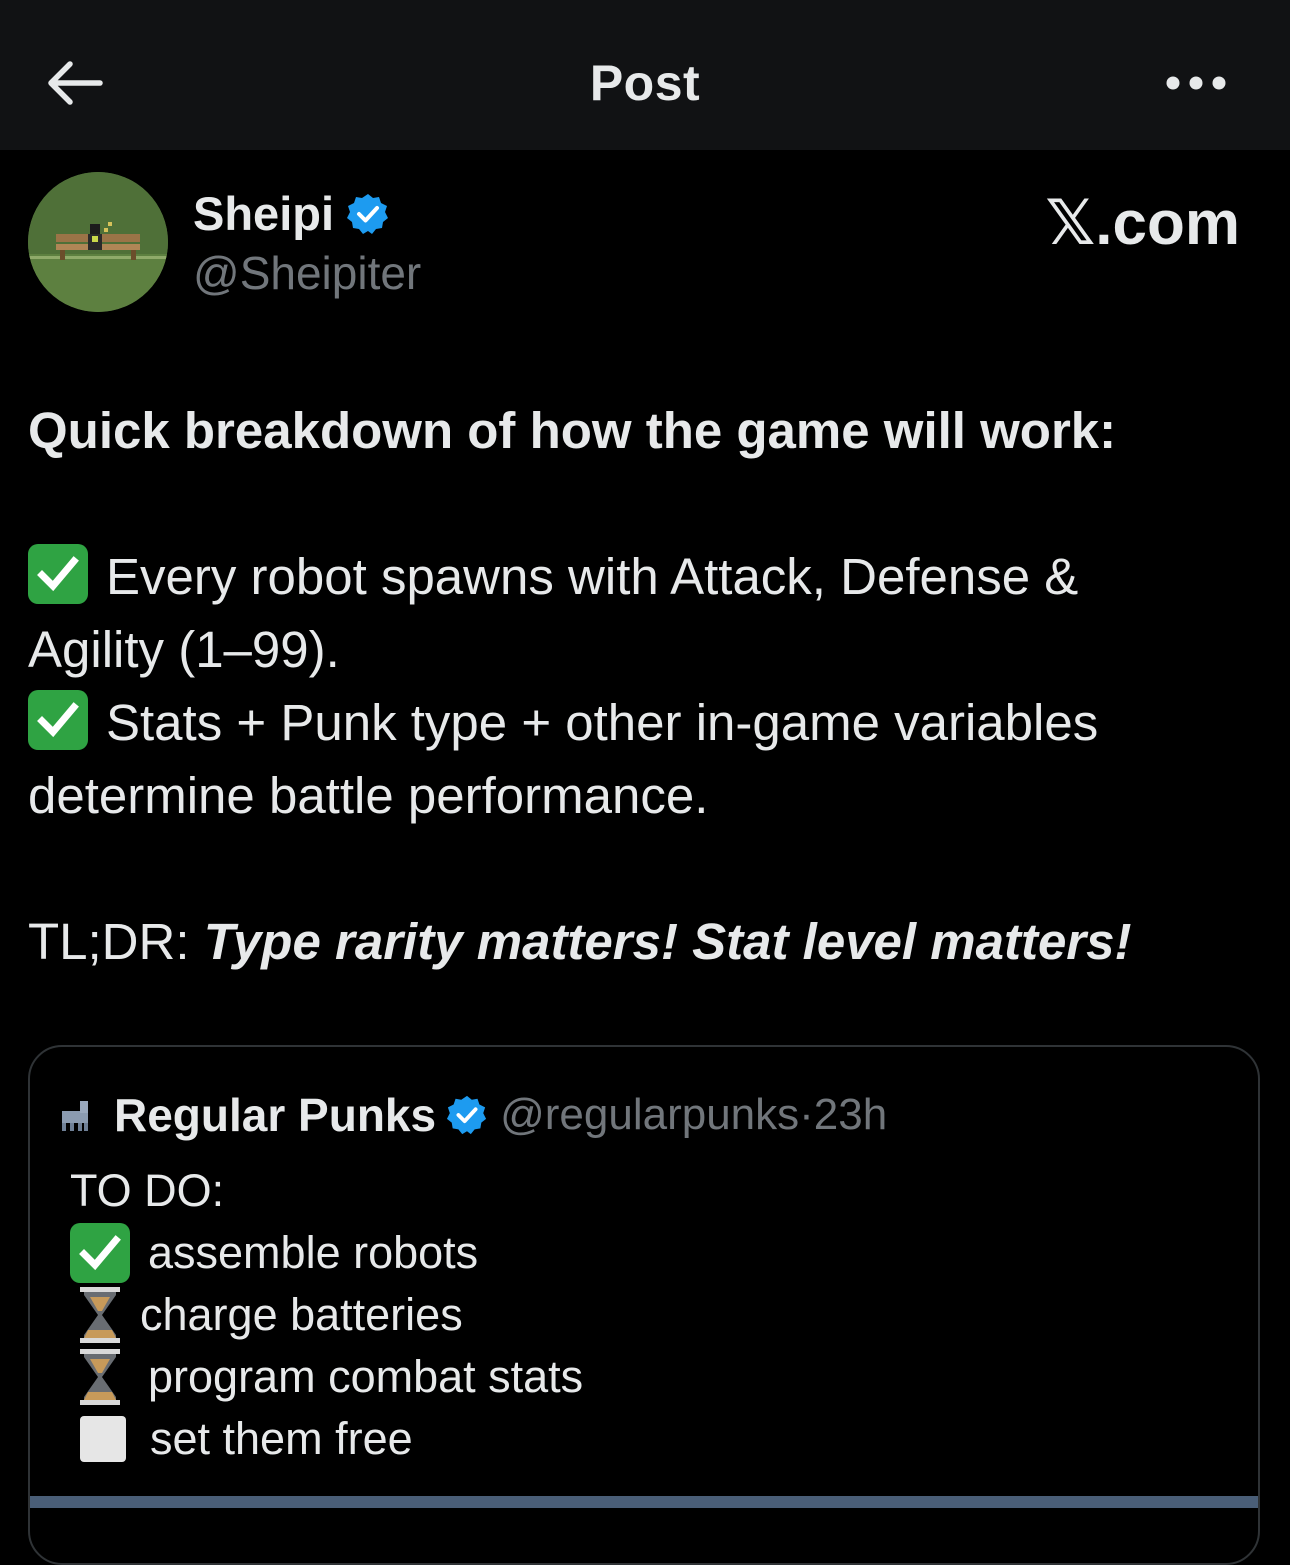 The image size is (1290, 1565). I want to click on quoted-author-avatar-icon, so click(74, 1115).